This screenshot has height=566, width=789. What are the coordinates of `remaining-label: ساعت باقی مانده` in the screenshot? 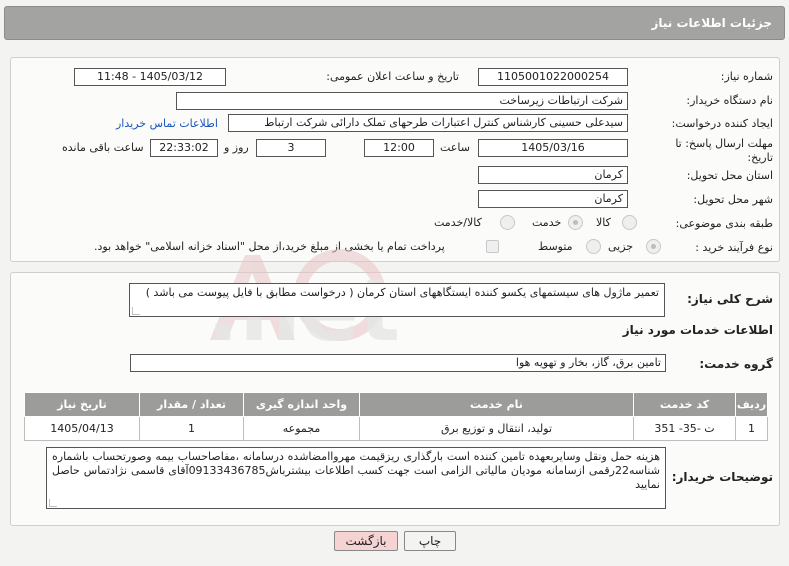 It's located at (103, 147).